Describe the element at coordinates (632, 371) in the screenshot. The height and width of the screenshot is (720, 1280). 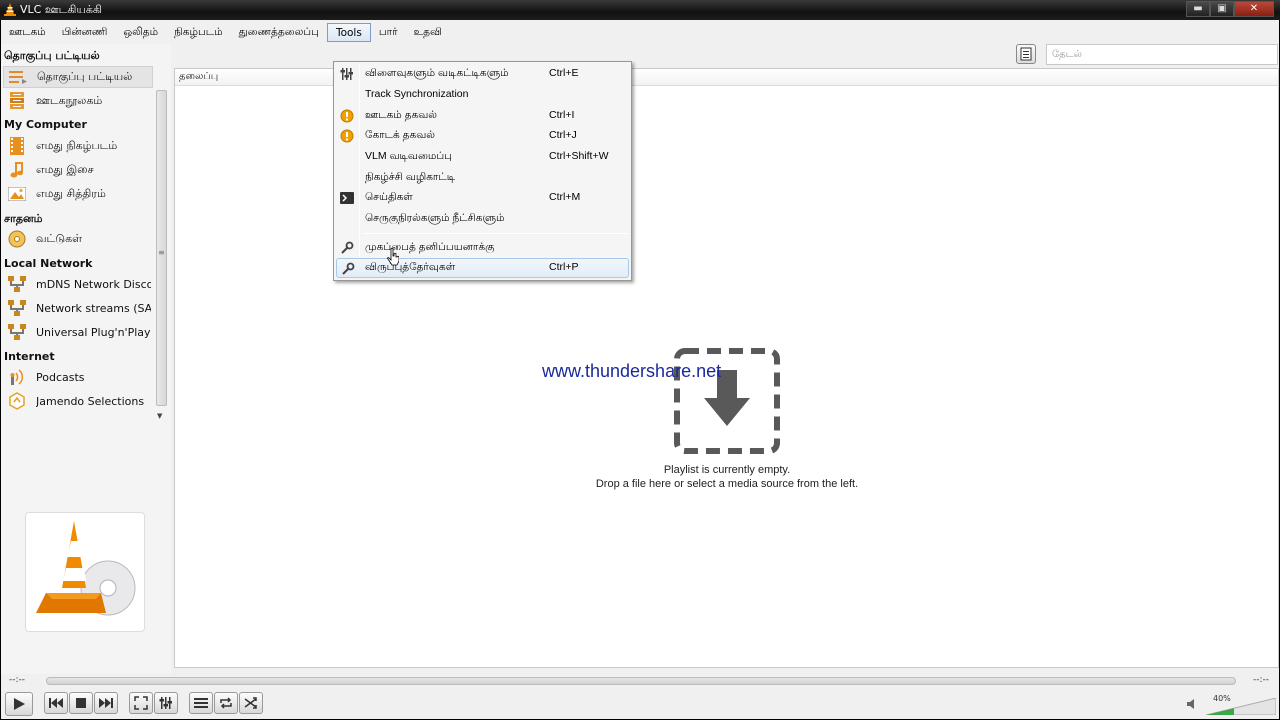
I see `watermark-text: www.thundershare.net` at that location.